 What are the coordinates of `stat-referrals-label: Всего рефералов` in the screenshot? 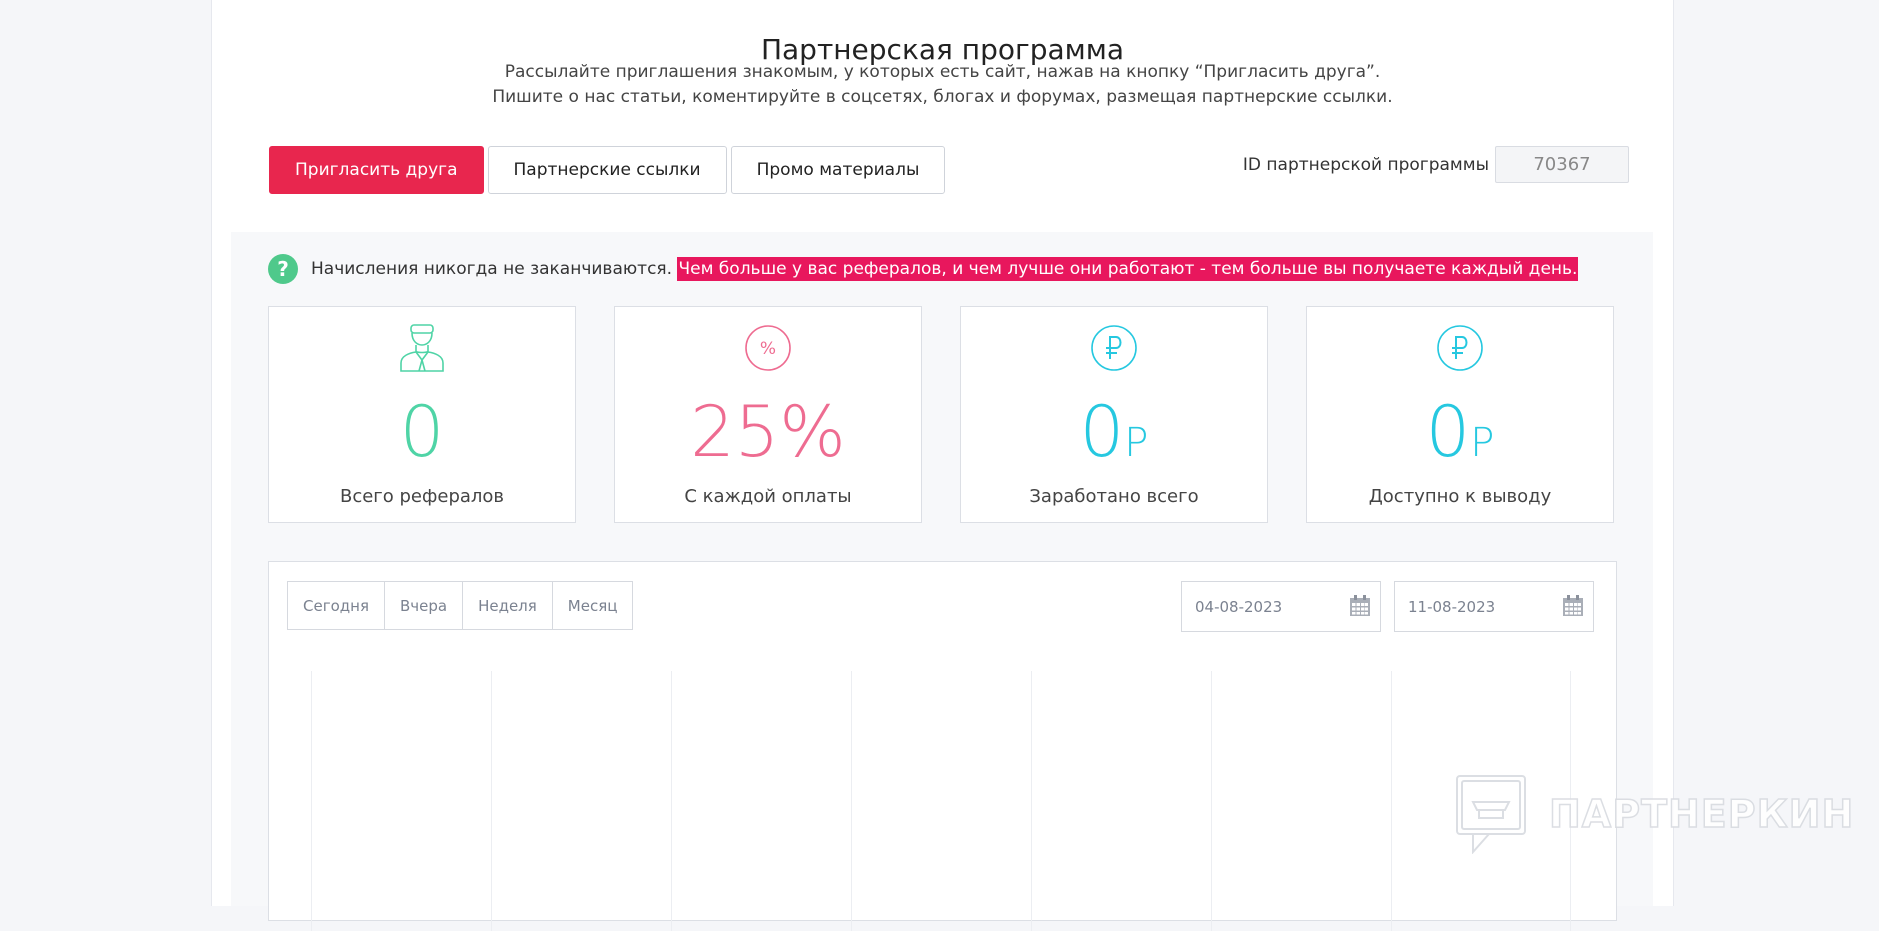 It's located at (422, 496).